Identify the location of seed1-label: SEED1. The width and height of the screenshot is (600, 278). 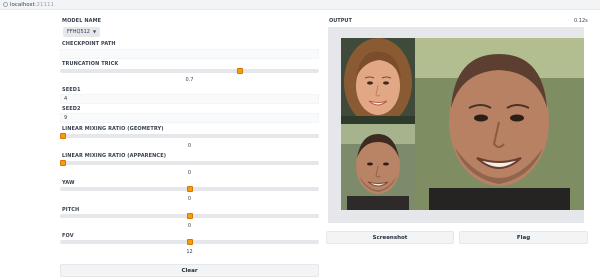
(71, 90).